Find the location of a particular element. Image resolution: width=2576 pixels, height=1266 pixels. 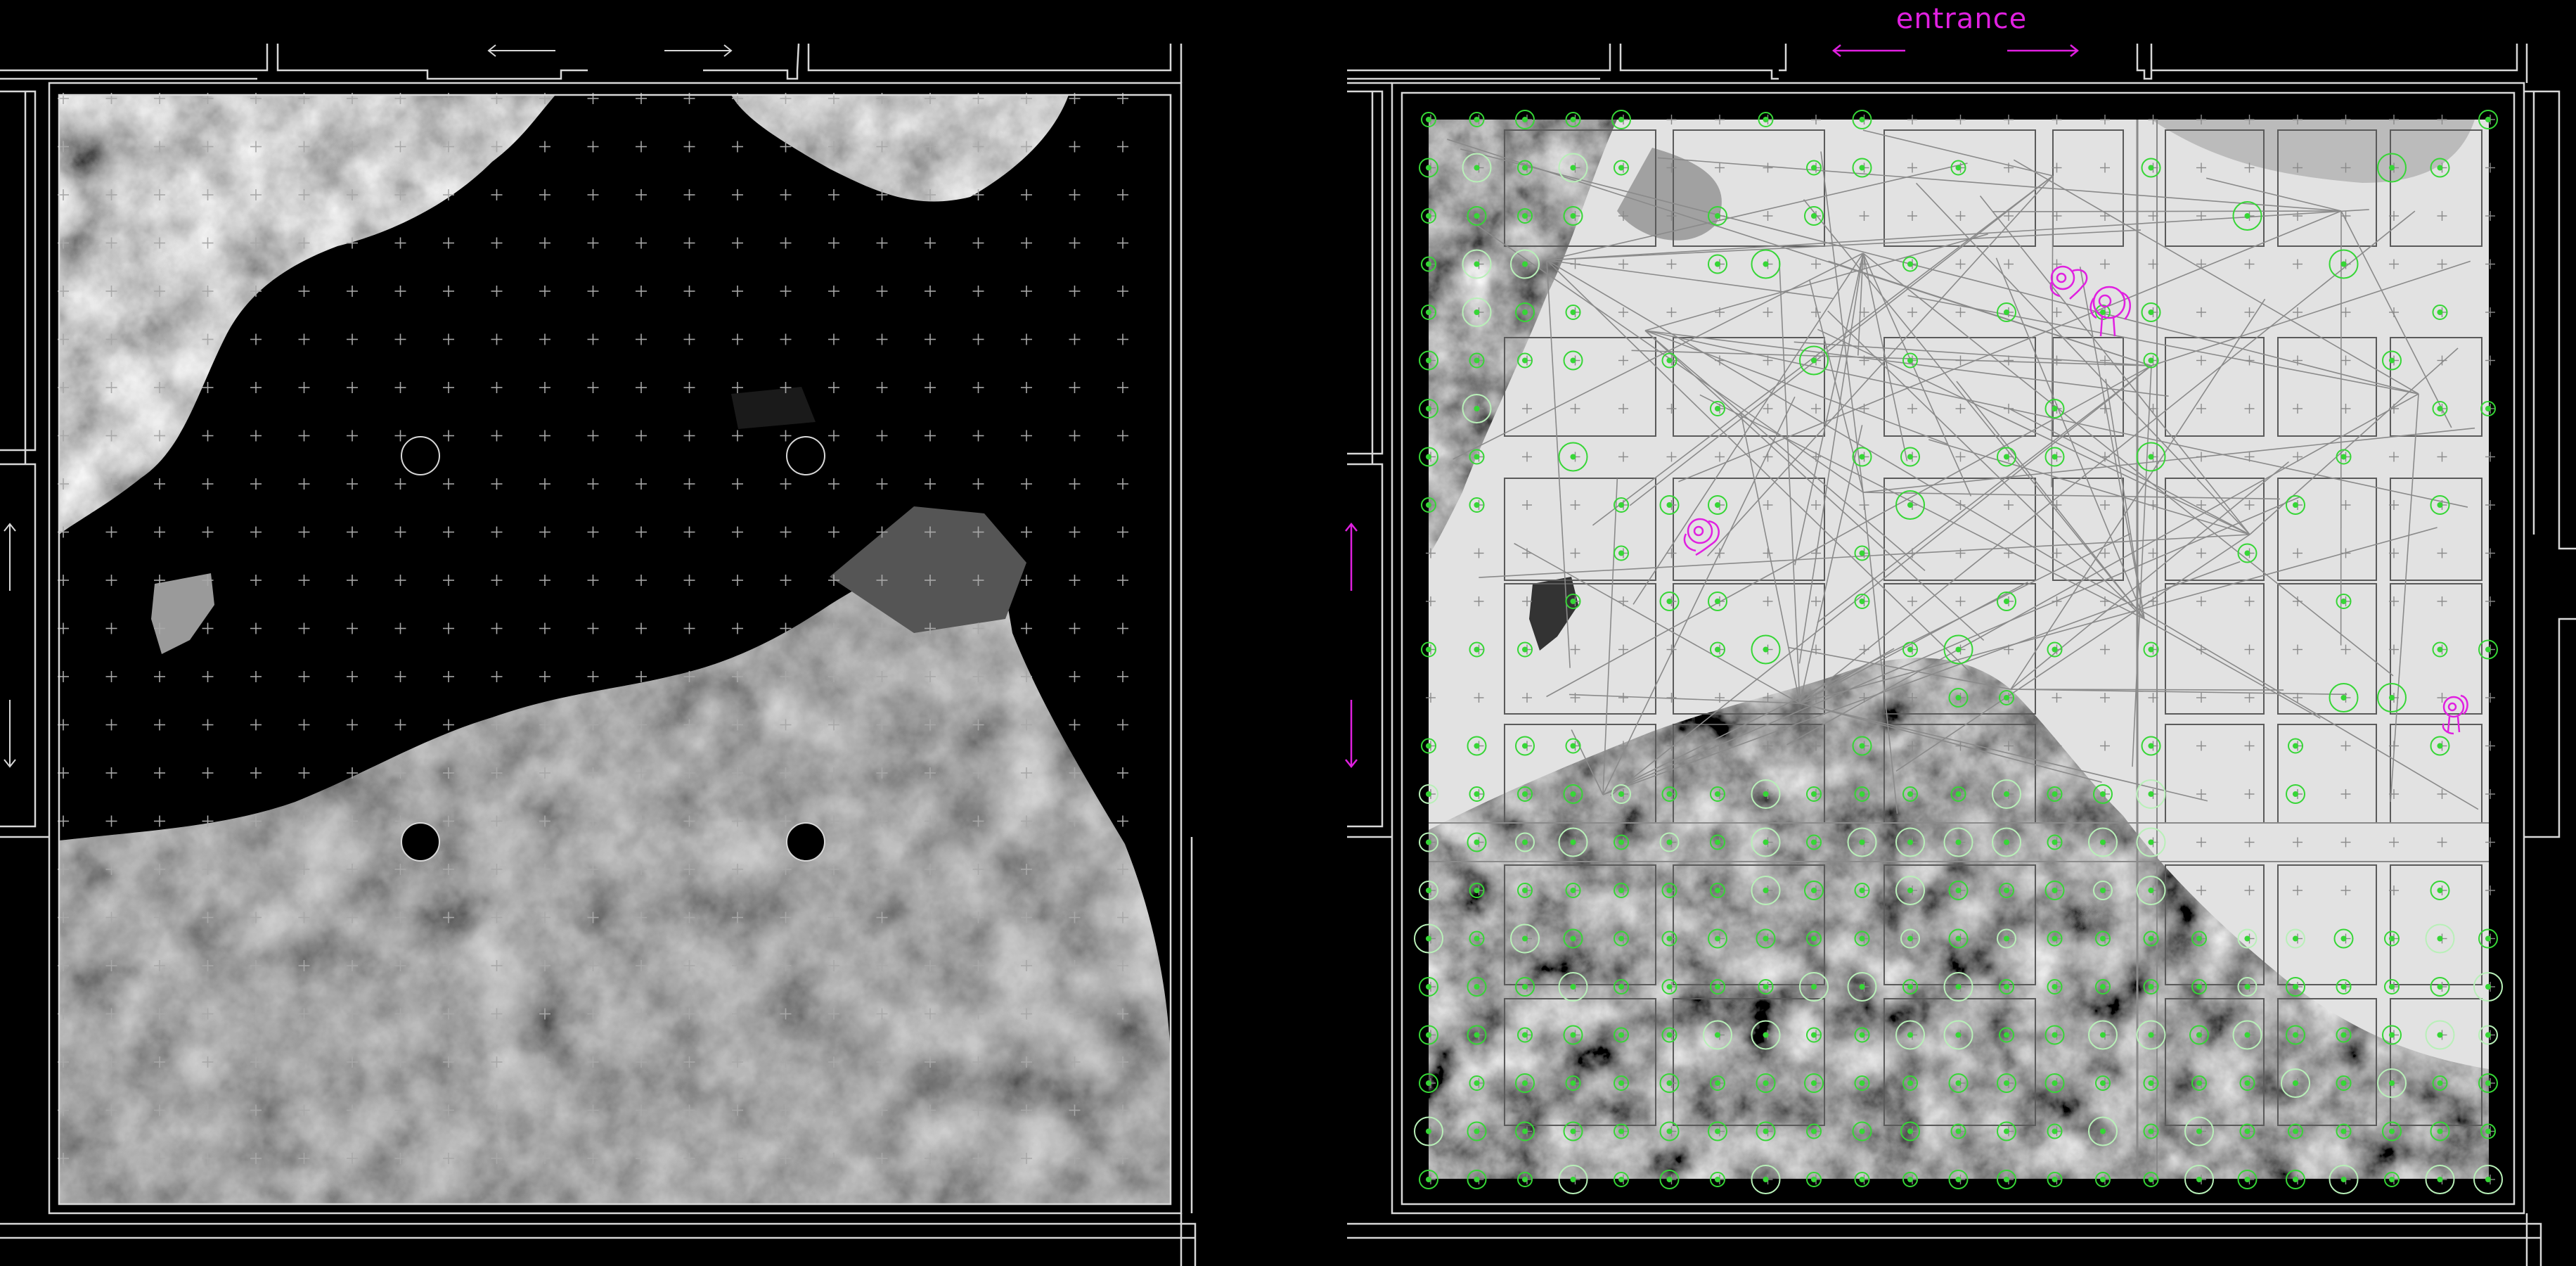

entrance-label: entrance is located at coordinates (1962, 19).